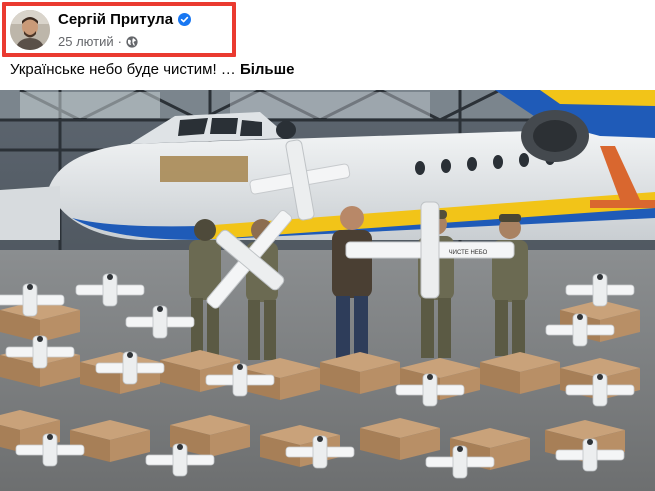 The height and width of the screenshot is (491, 655). What do you see at coordinates (468, 253) in the screenshot?
I see `drone-label: ЧИСТЕ НЕБО` at bounding box center [468, 253].